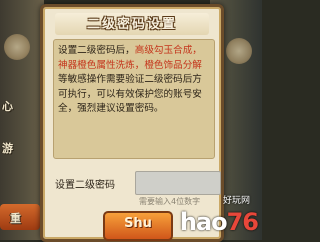  Describe the element at coordinates (178, 183) in the screenshot. I see `password-input` at that location.